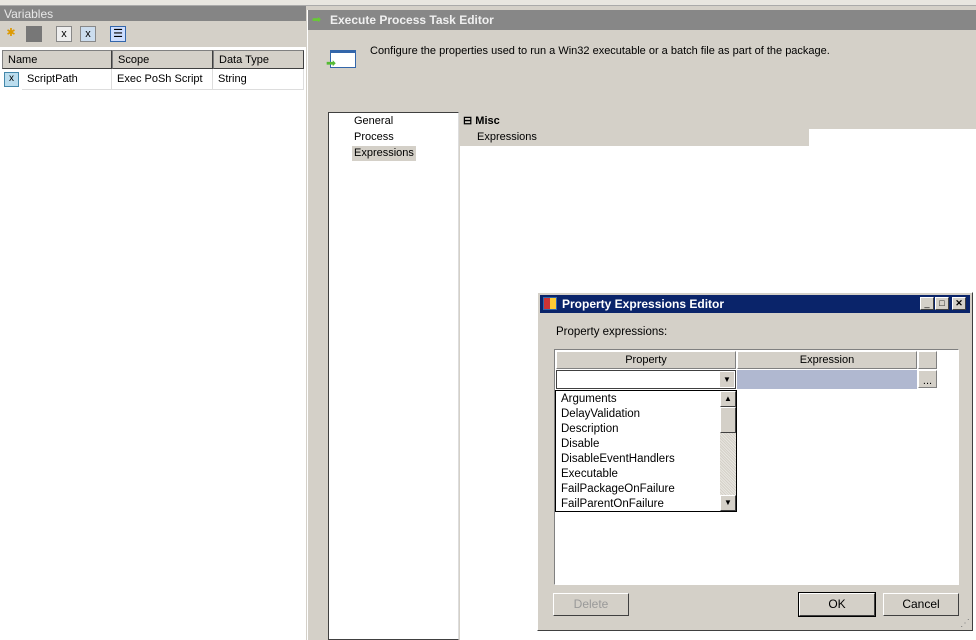 This screenshot has height=640, width=976. I want to click on nav-process: Process, so click(374, 137).